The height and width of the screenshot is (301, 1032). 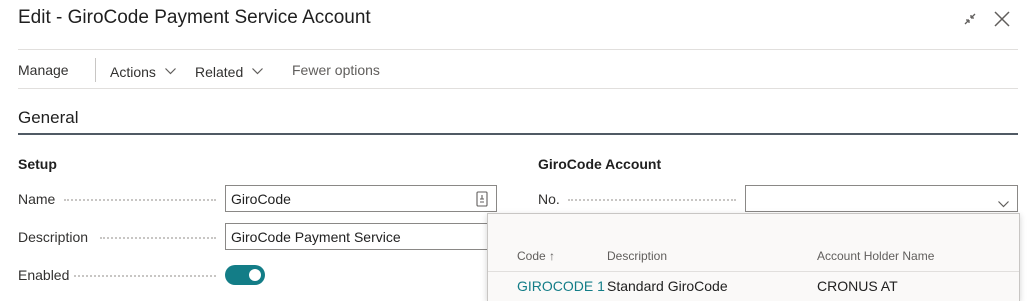 I want to click on close-icon, so click(x=1002, y=19).